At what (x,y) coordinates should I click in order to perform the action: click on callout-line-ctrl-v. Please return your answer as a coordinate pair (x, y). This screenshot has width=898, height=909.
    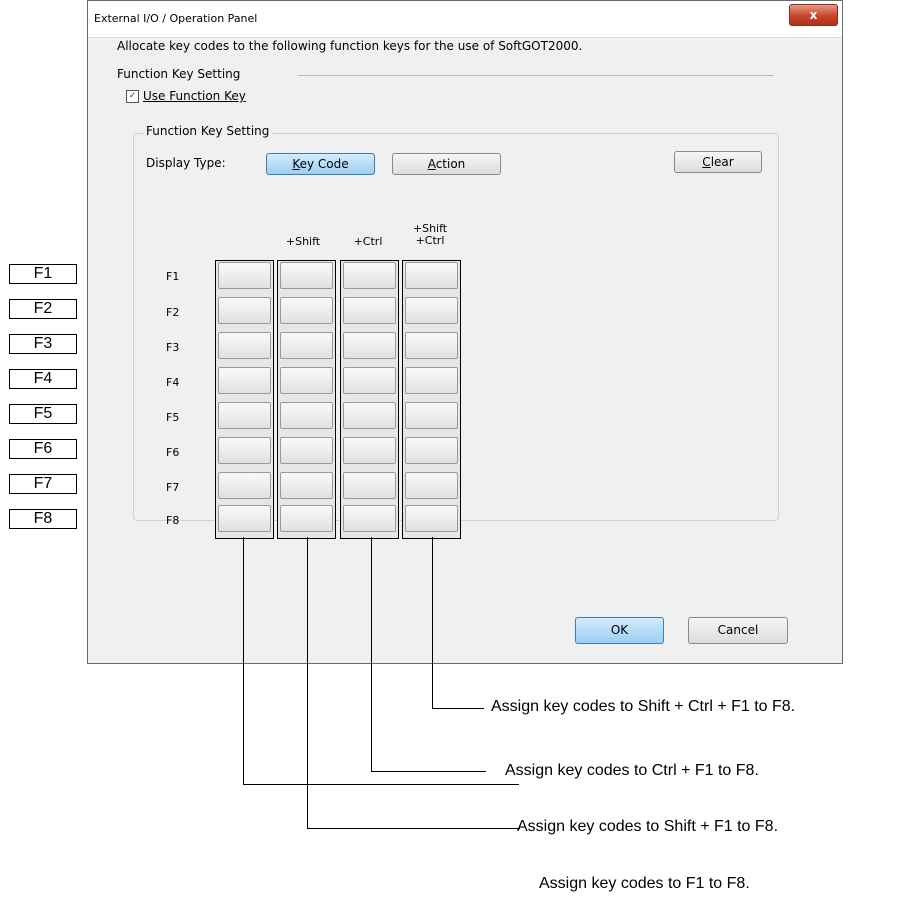
    Looking at the image, I should click on (371, 654).